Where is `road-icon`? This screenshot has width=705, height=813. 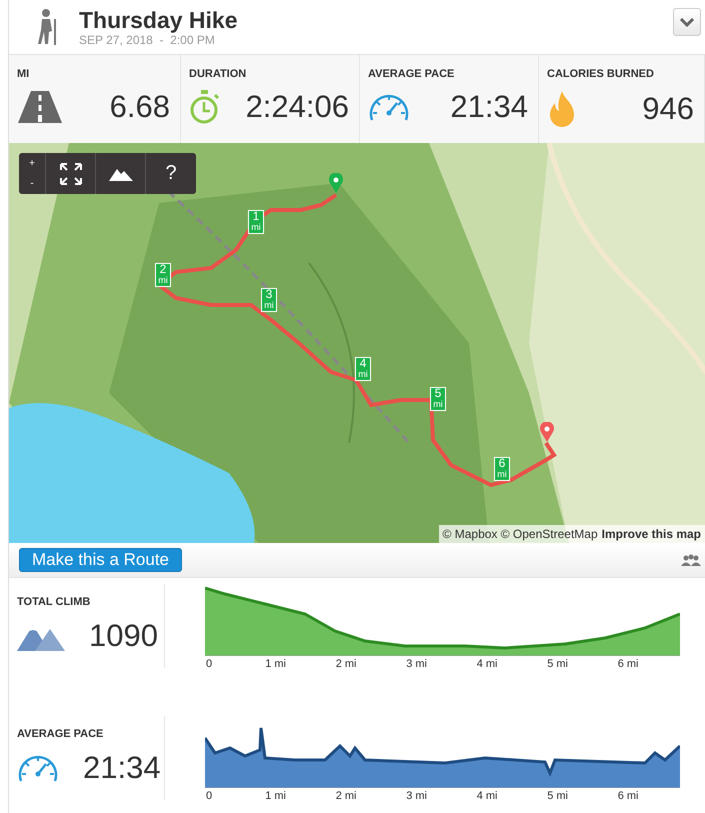 road-icon is located at coordinates (40, 107).